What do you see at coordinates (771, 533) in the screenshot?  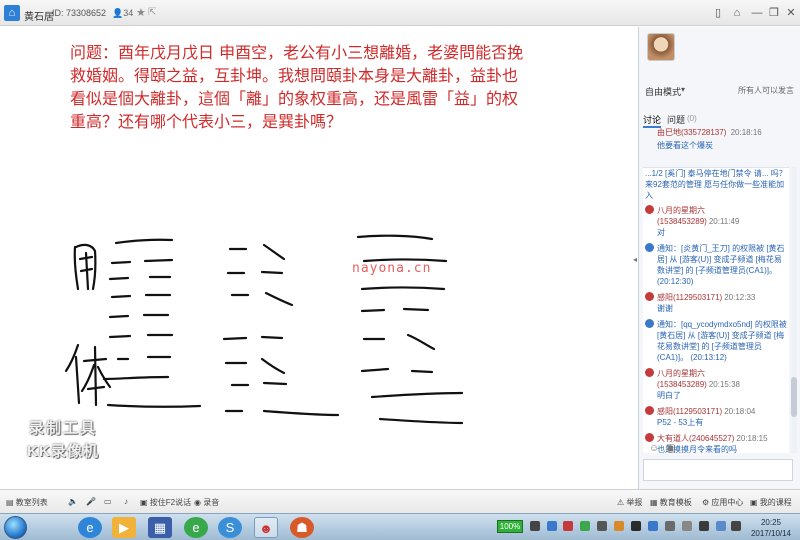 I see `clock-date: 2017/10/14` at bounding box center [771, 533].